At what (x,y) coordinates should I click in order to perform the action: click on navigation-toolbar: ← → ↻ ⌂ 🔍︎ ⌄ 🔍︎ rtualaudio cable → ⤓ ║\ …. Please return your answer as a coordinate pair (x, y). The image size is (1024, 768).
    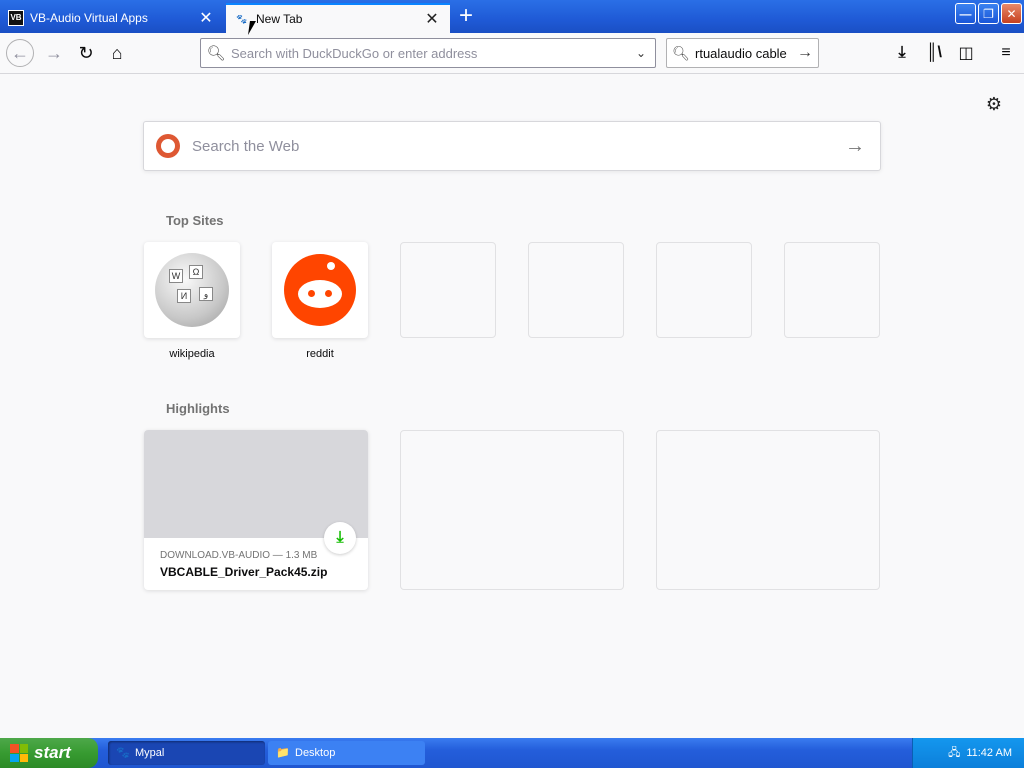
    Looking at the image, I should click on (512, 53).